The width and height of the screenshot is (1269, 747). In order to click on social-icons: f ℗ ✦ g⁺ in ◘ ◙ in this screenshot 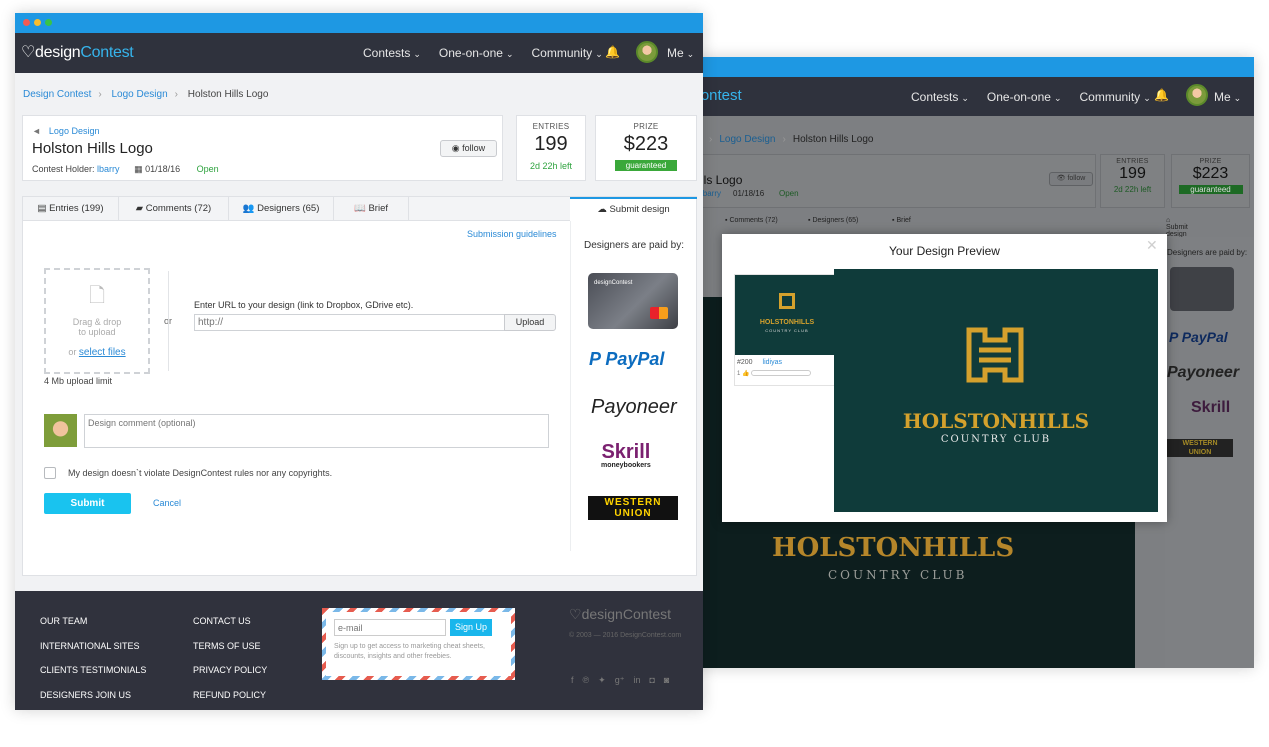, I will do `click(620, 680)`.